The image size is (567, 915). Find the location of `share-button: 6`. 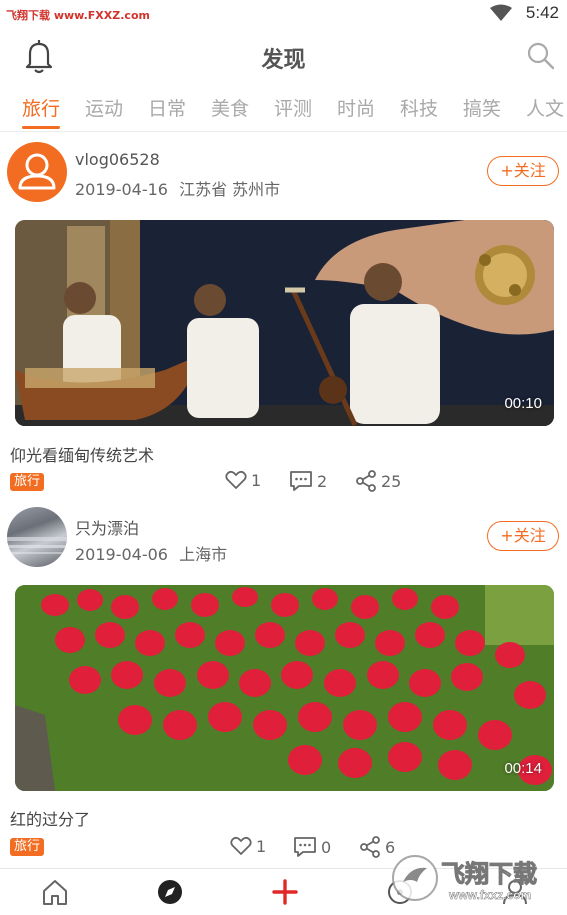

share-button: 6 is located at coordinates (377, 847).